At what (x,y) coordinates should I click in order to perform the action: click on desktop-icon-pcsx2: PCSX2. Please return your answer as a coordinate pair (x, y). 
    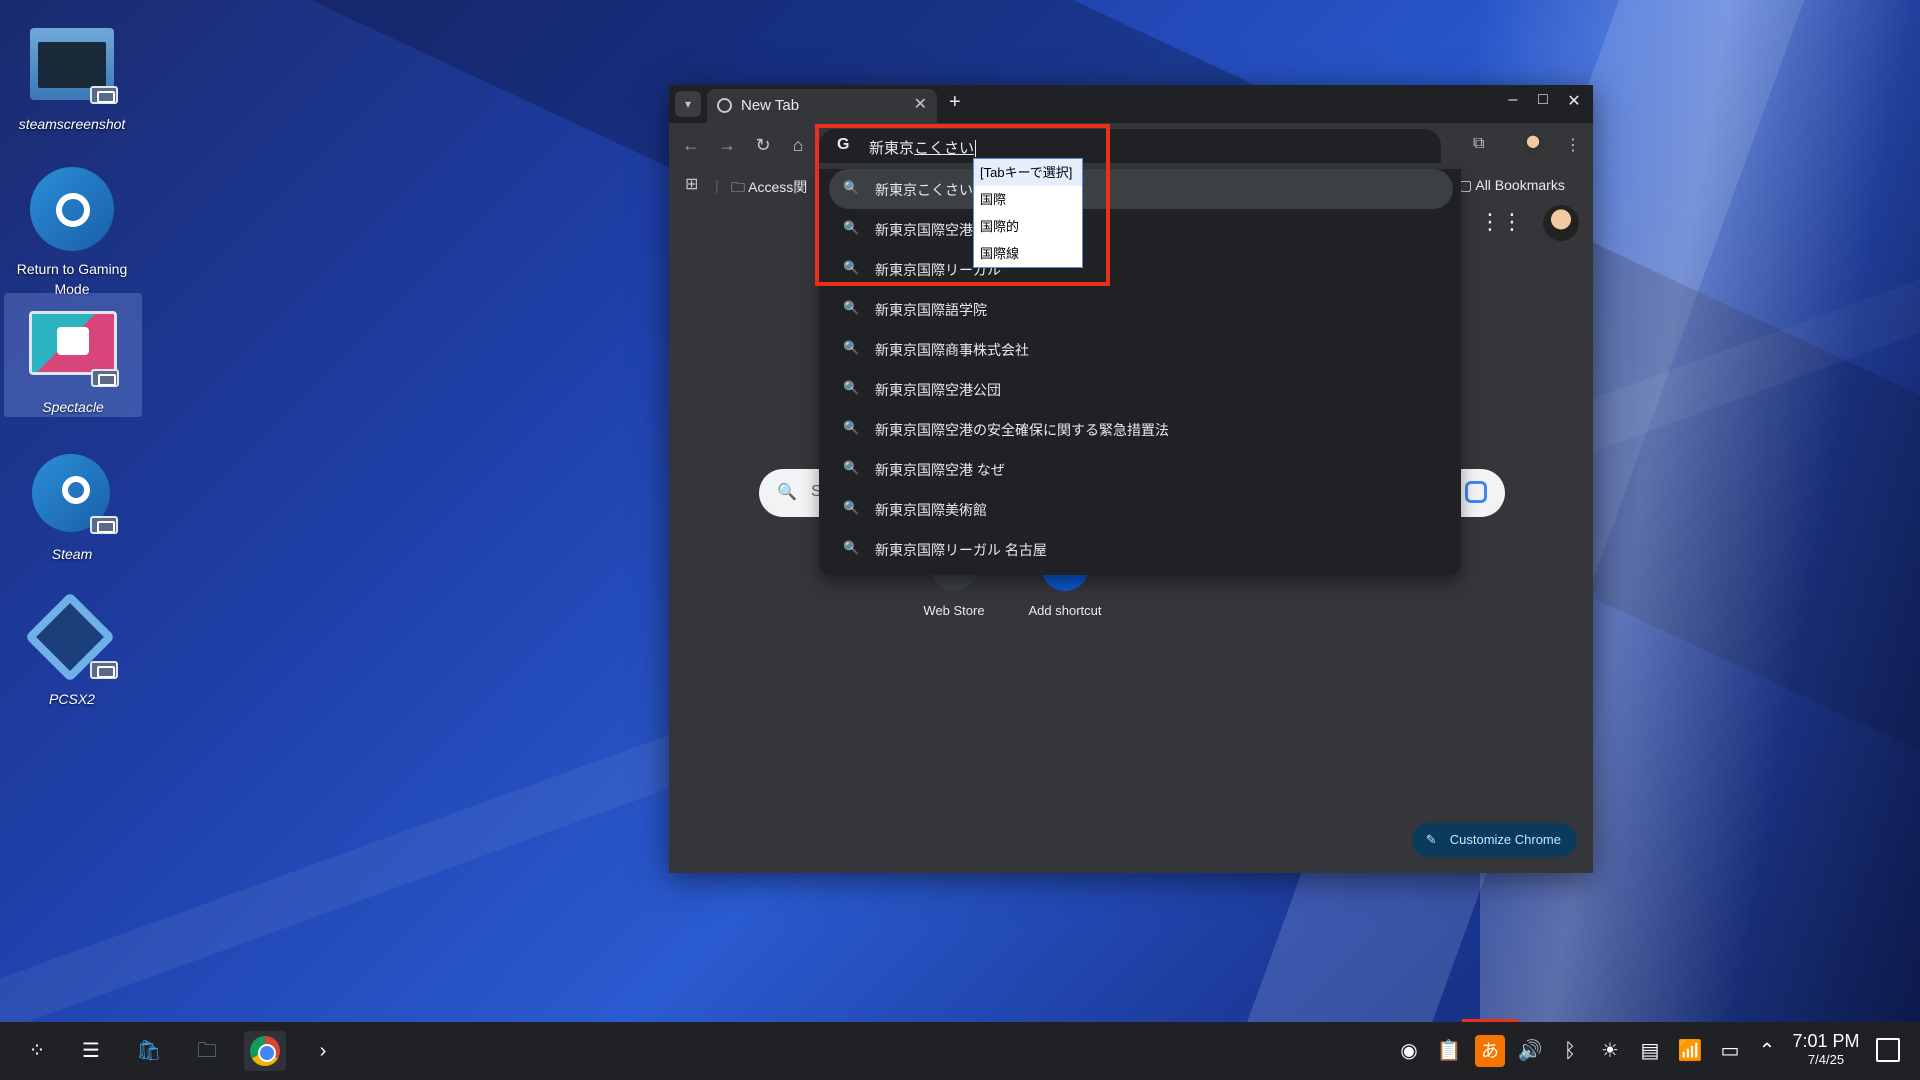
    Looking at the image, I should click on (72, 646).